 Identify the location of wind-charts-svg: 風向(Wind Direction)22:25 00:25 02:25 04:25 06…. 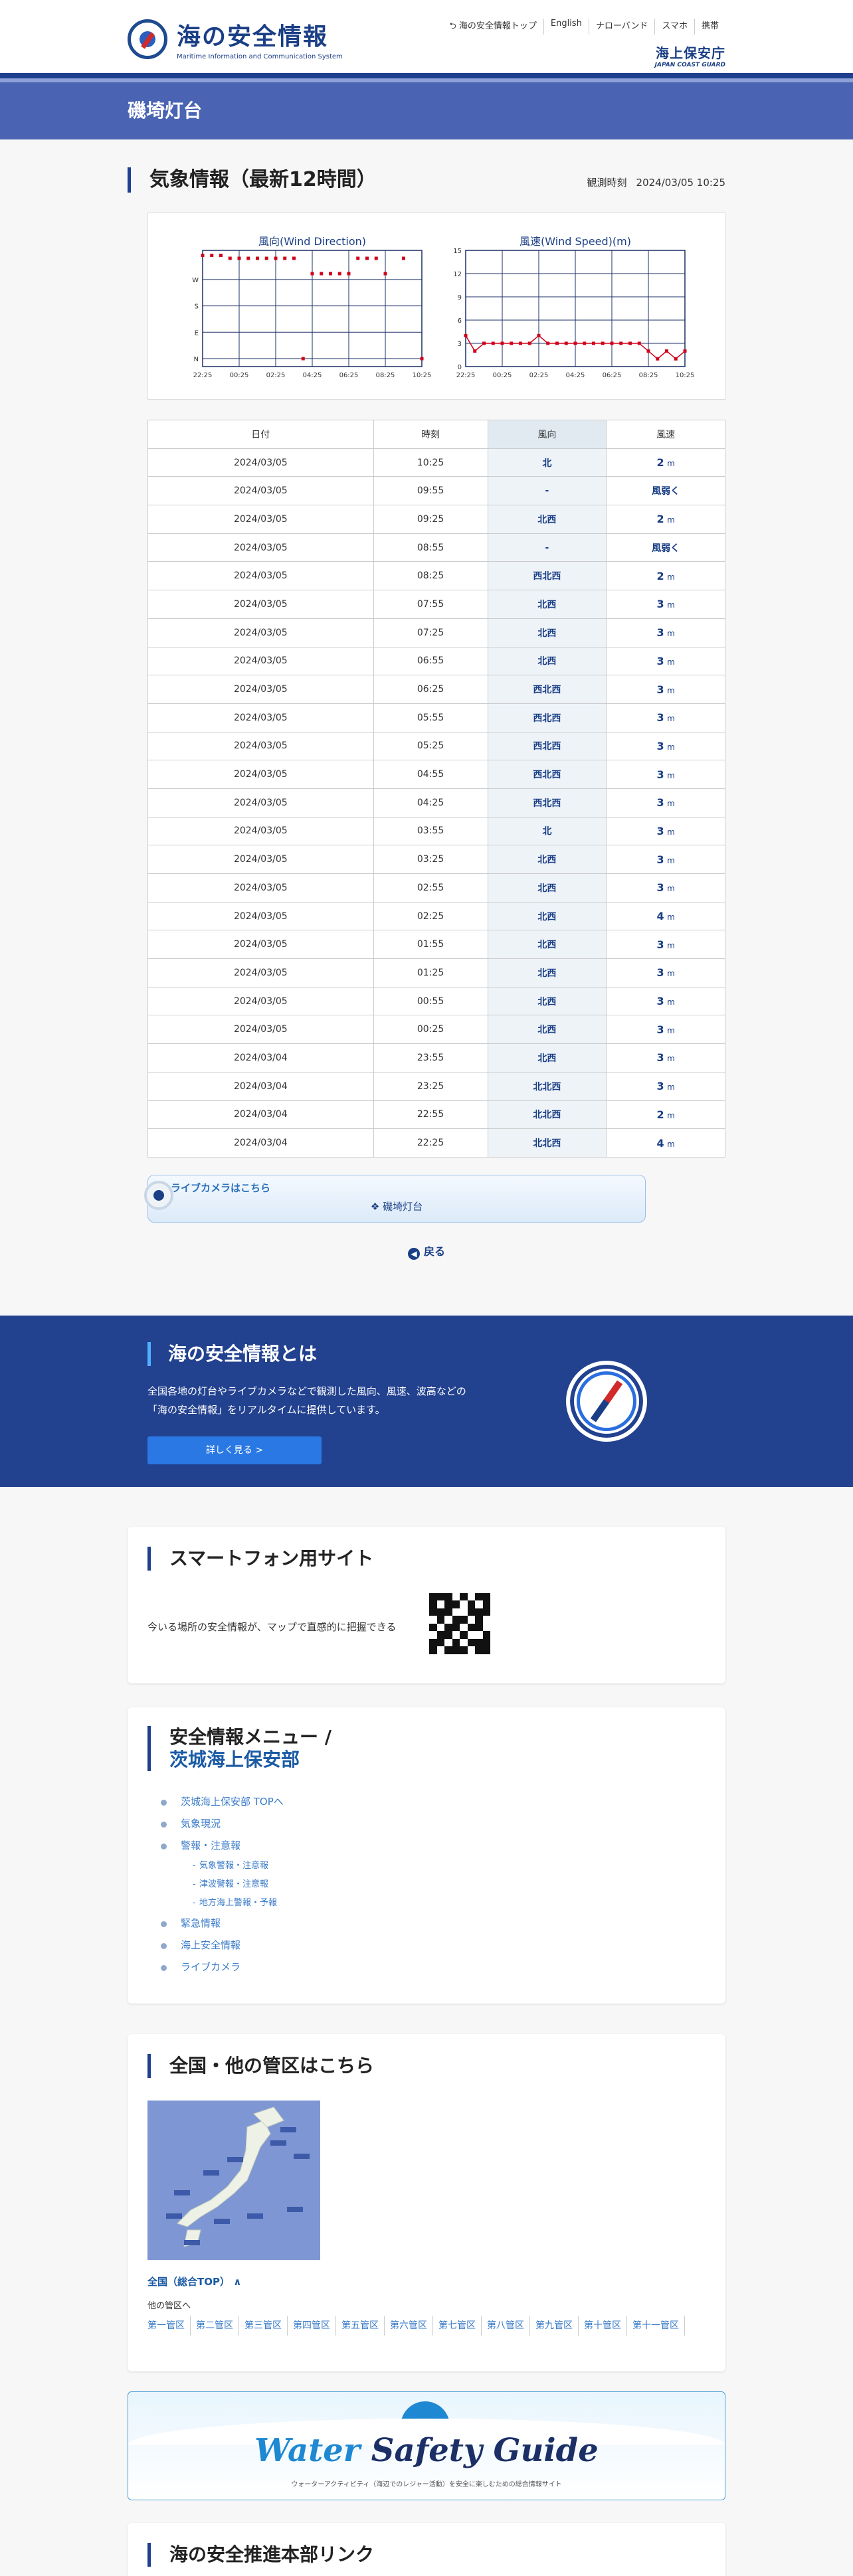
(444, 307).